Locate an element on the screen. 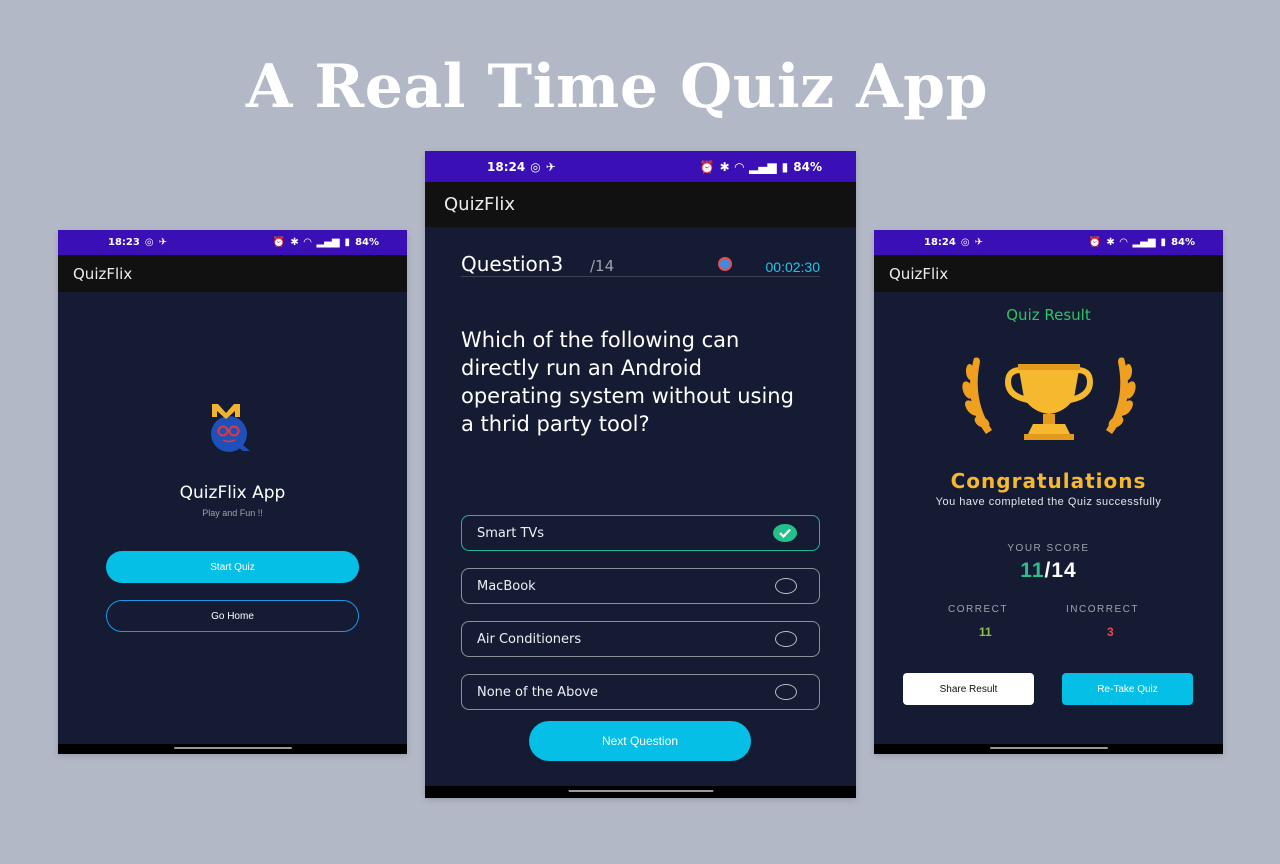 The image size is (1280, 864). incorrect-value: 3 is located at coordinates (1110, 632).